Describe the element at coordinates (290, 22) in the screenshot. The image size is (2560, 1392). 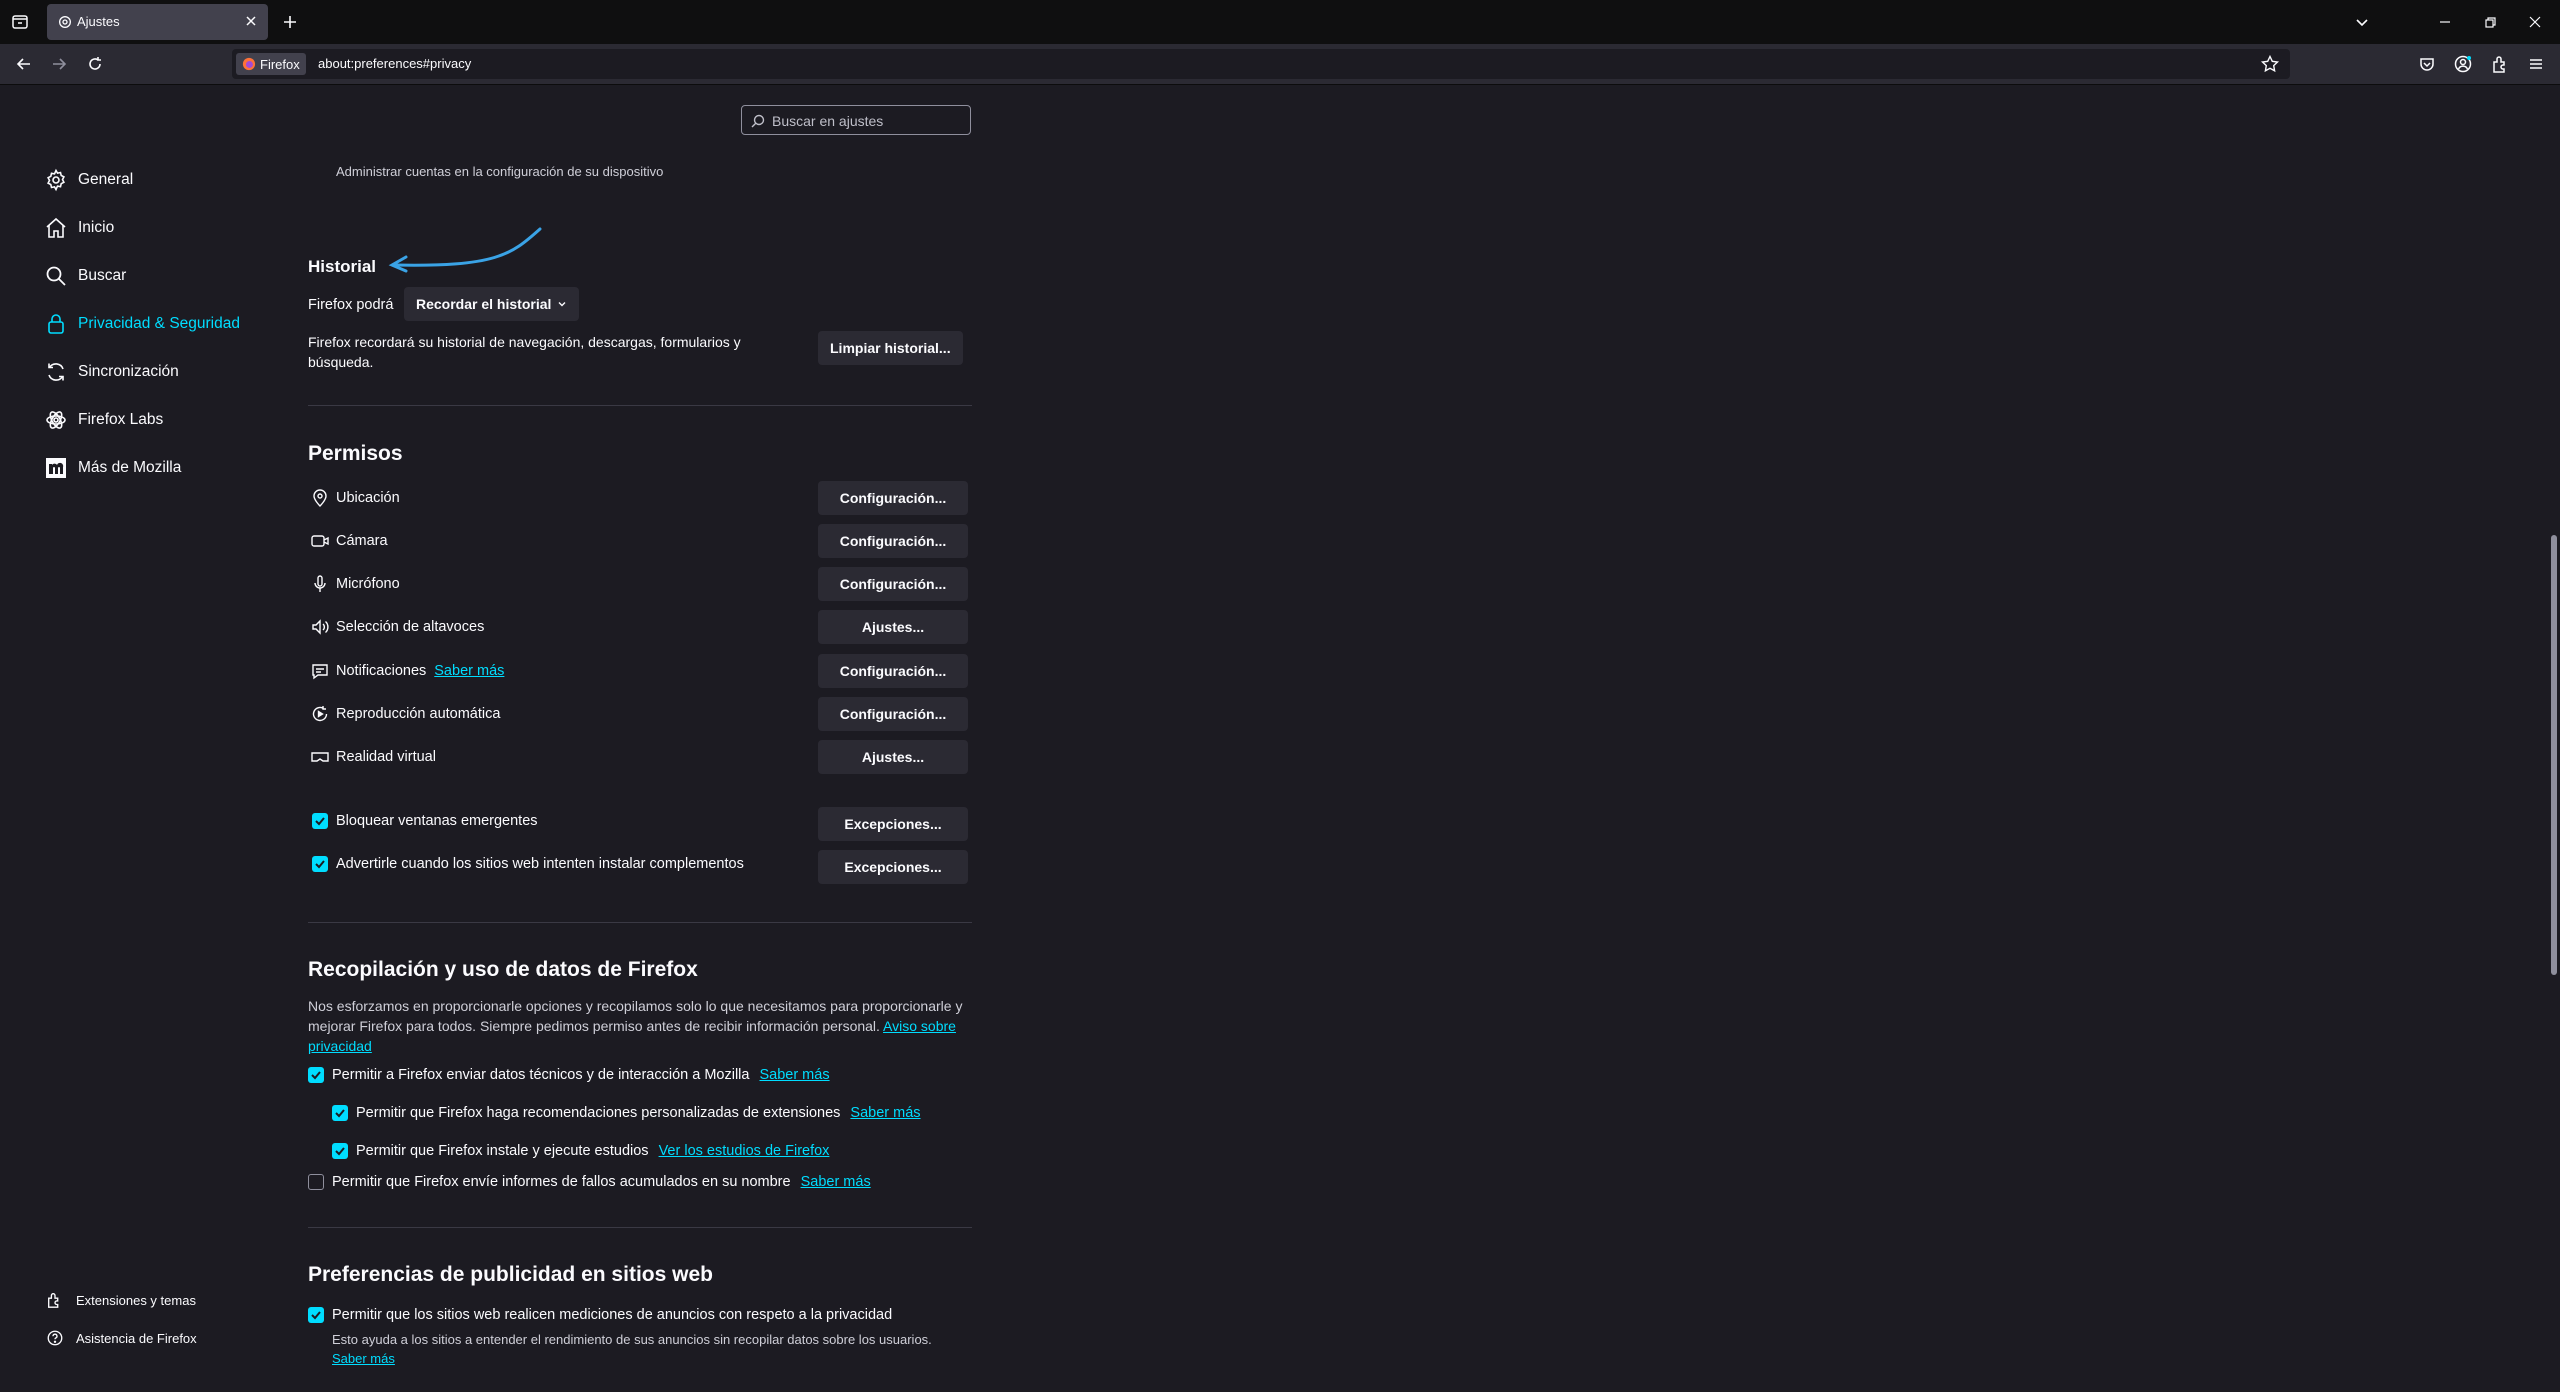
I see `new-tab-icon` at that location.